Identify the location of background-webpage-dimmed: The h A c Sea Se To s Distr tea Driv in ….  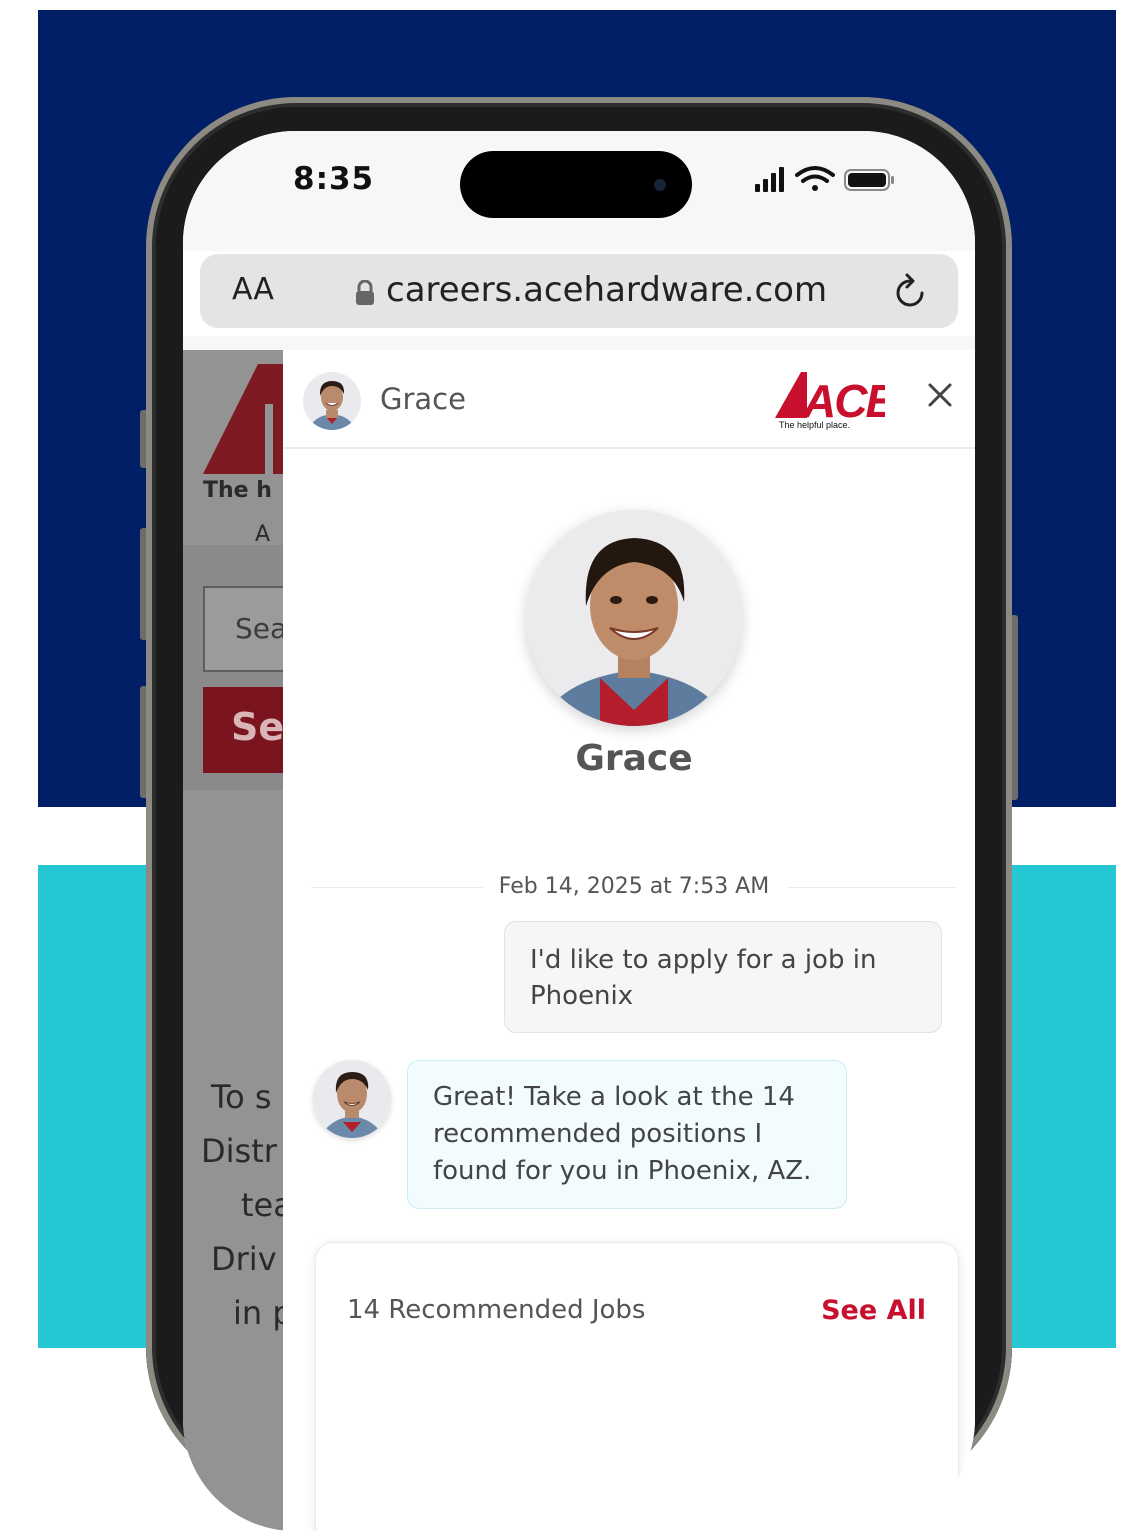
(233, 940).